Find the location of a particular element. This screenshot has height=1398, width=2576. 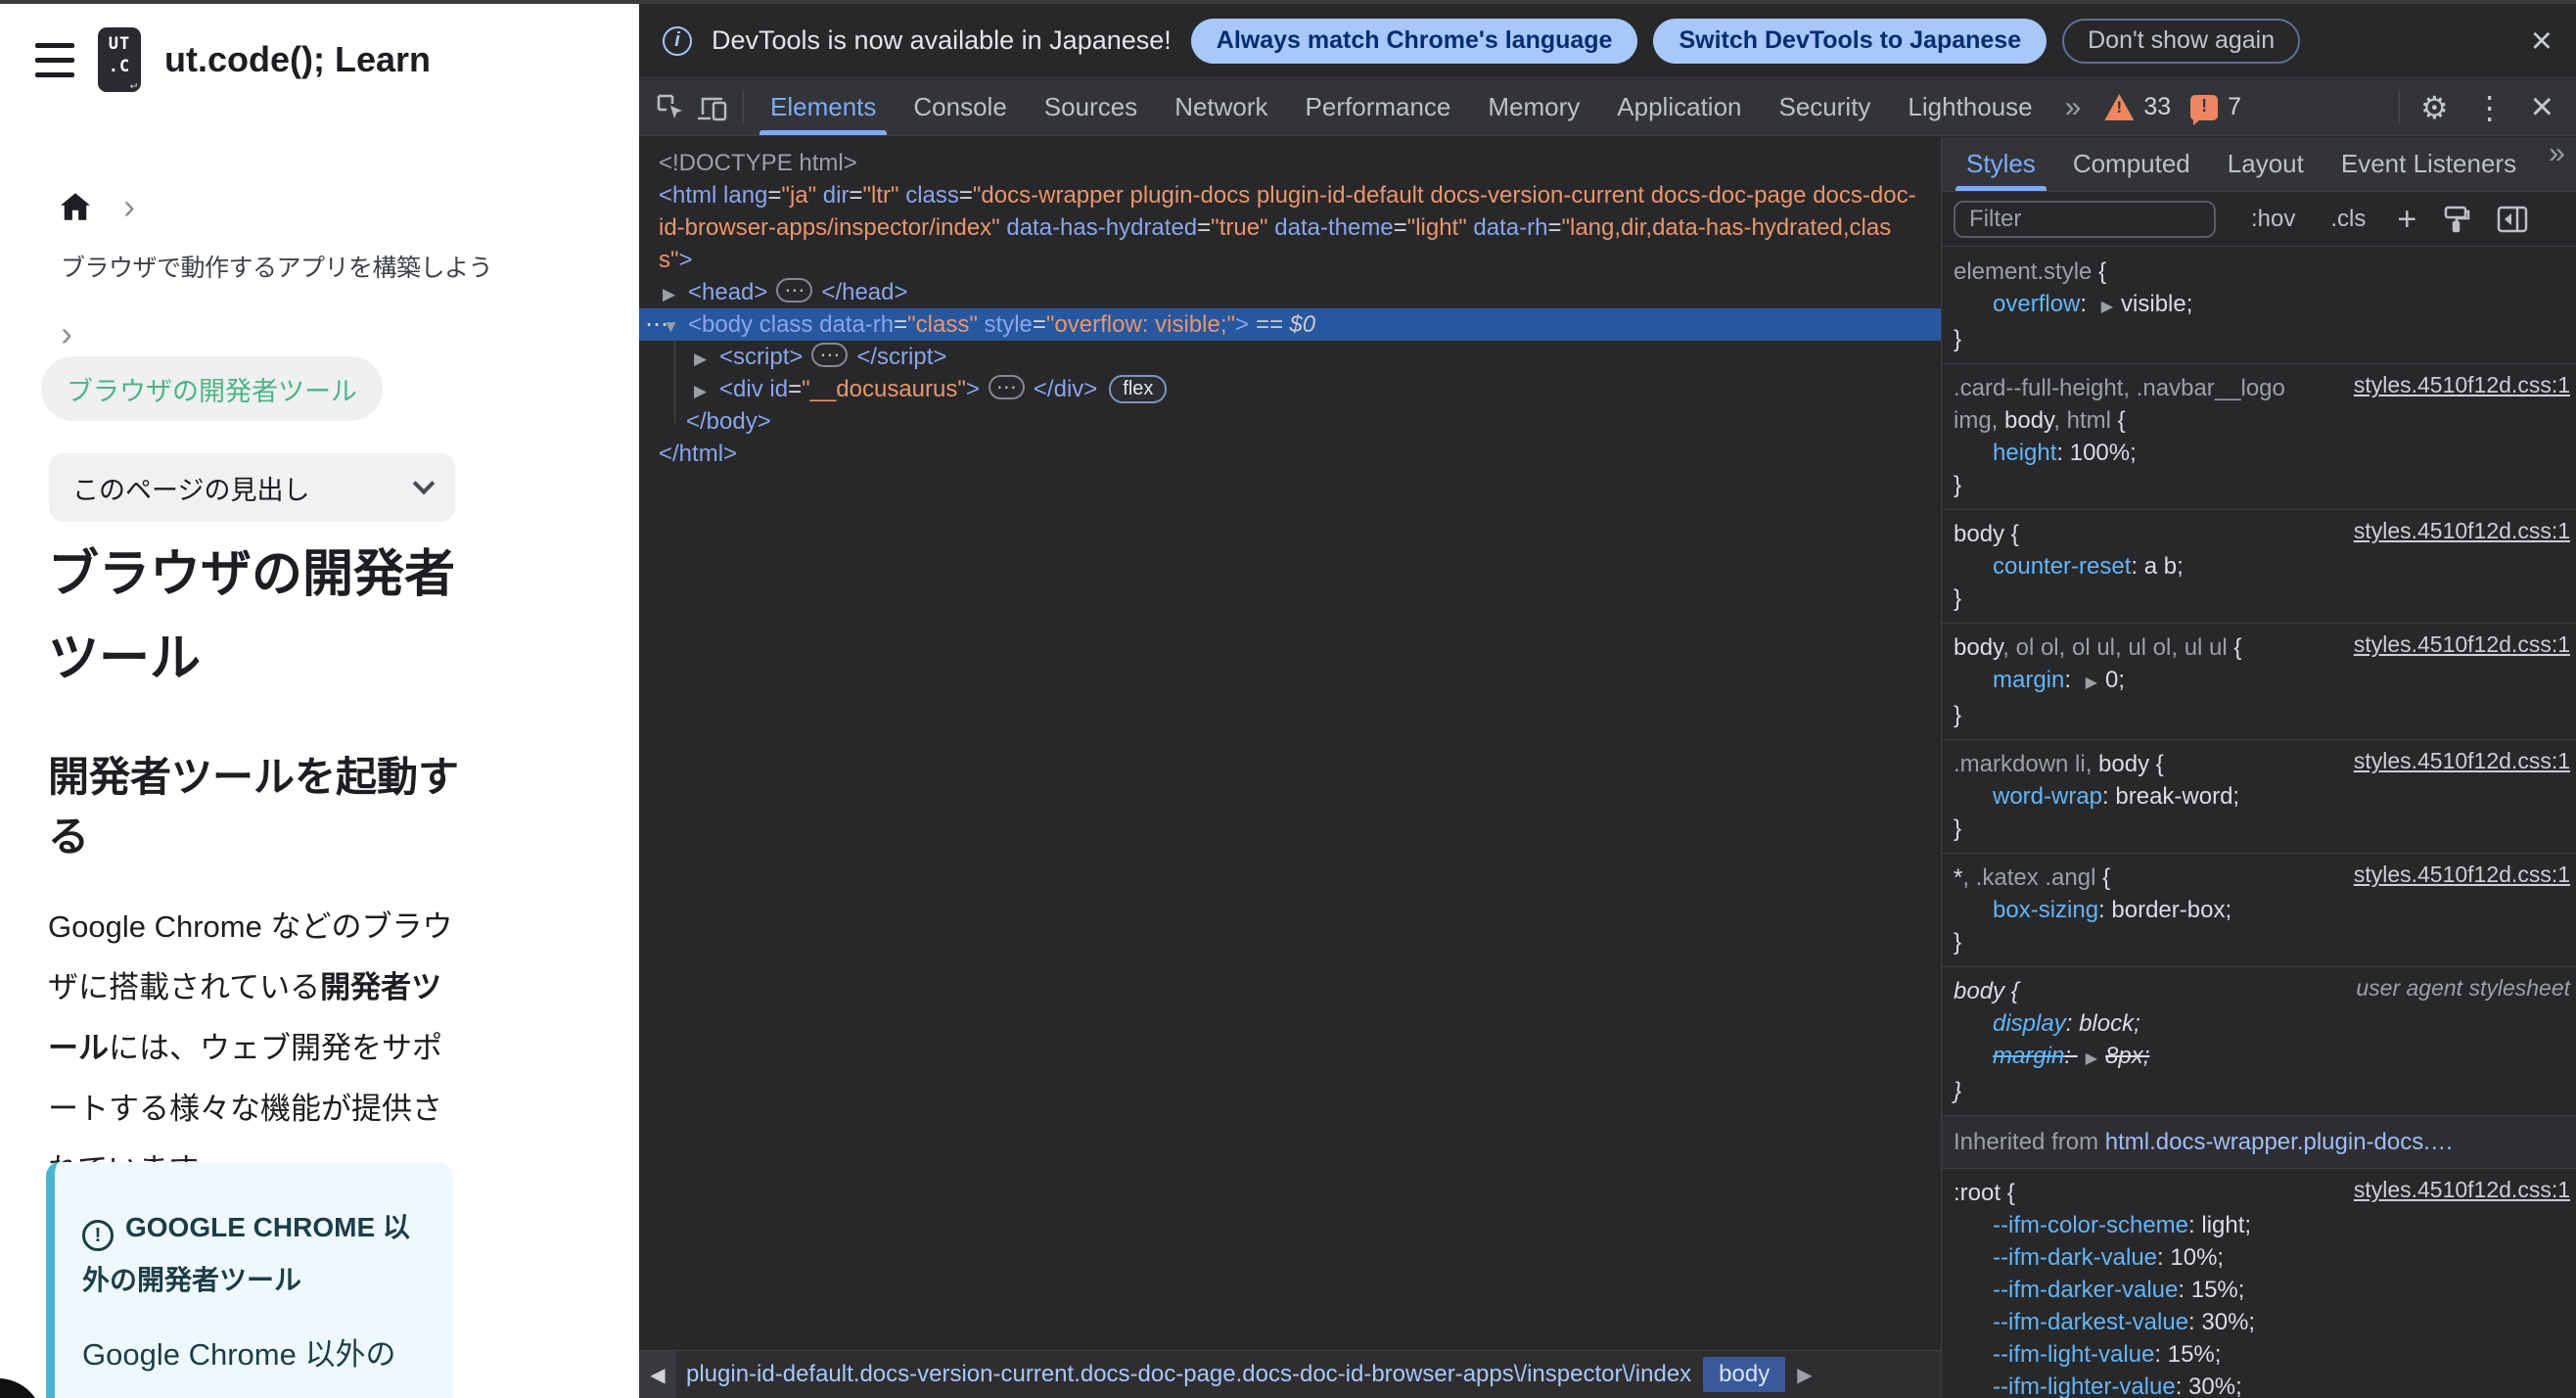

devtools-tab-application: Application is located at coordinates (1679, 107).